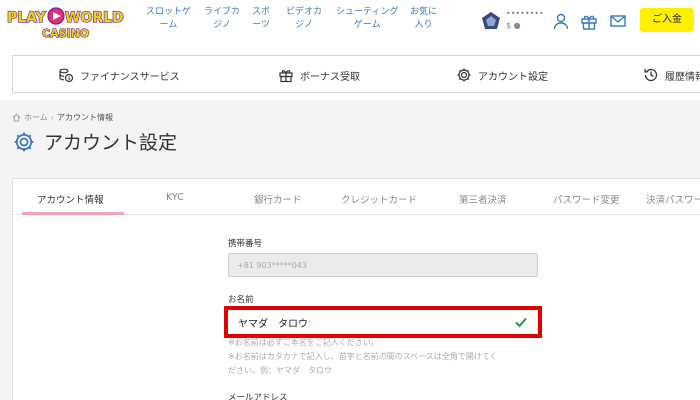  I want to click on svg-text: WORLD, so click(94, 18).